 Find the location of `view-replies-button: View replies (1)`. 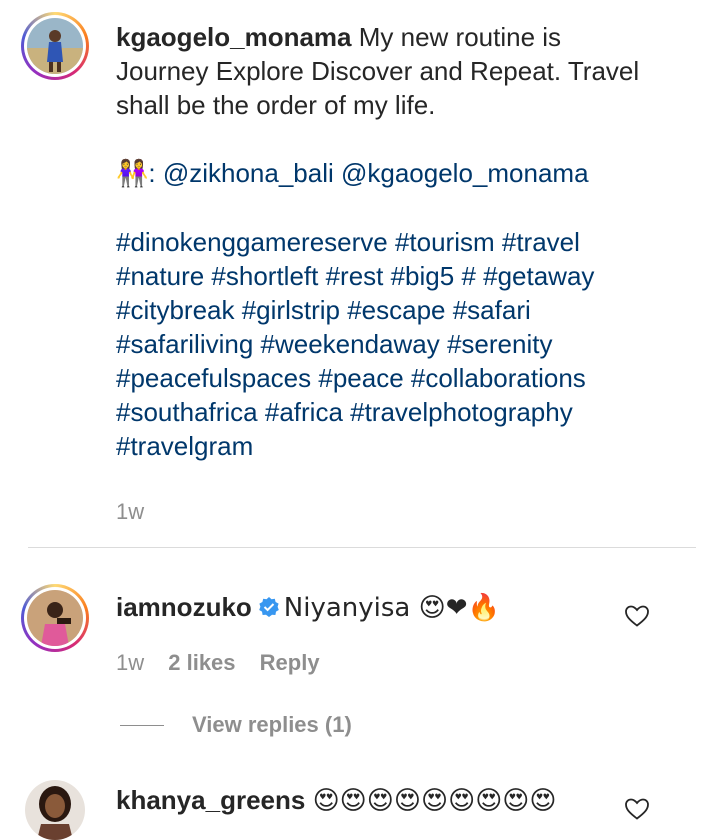

view-replies-button: View replies (1) is located at coordinates (272, 725).